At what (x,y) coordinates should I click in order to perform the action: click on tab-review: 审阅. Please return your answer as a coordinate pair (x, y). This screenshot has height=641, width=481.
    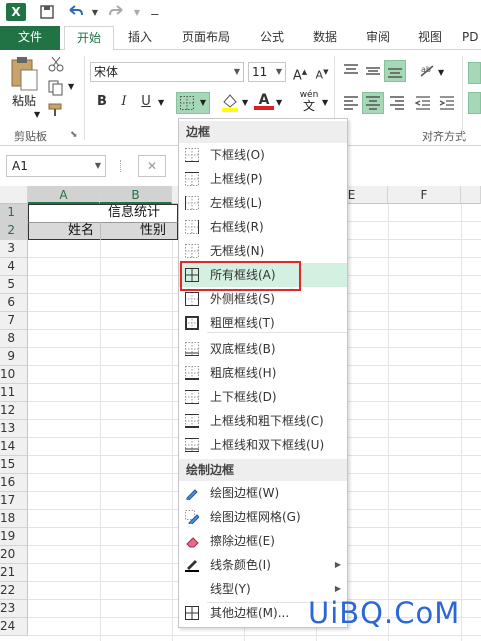
    Looking at the image, I should click on (378, 38).